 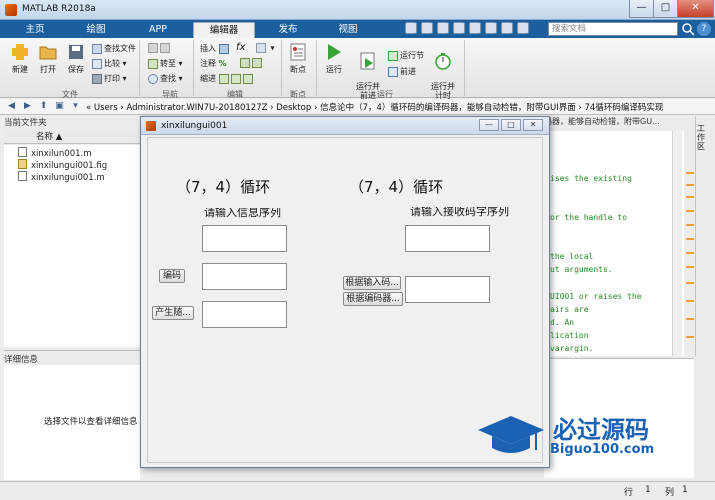 What do you see at coordinates (35, 30) in the screenshot?
I see `tab-home: 主页` at bounding box center [35, 30].